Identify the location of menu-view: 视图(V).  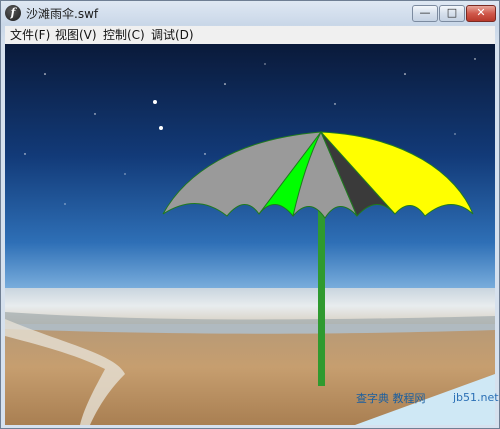
(76, 35).